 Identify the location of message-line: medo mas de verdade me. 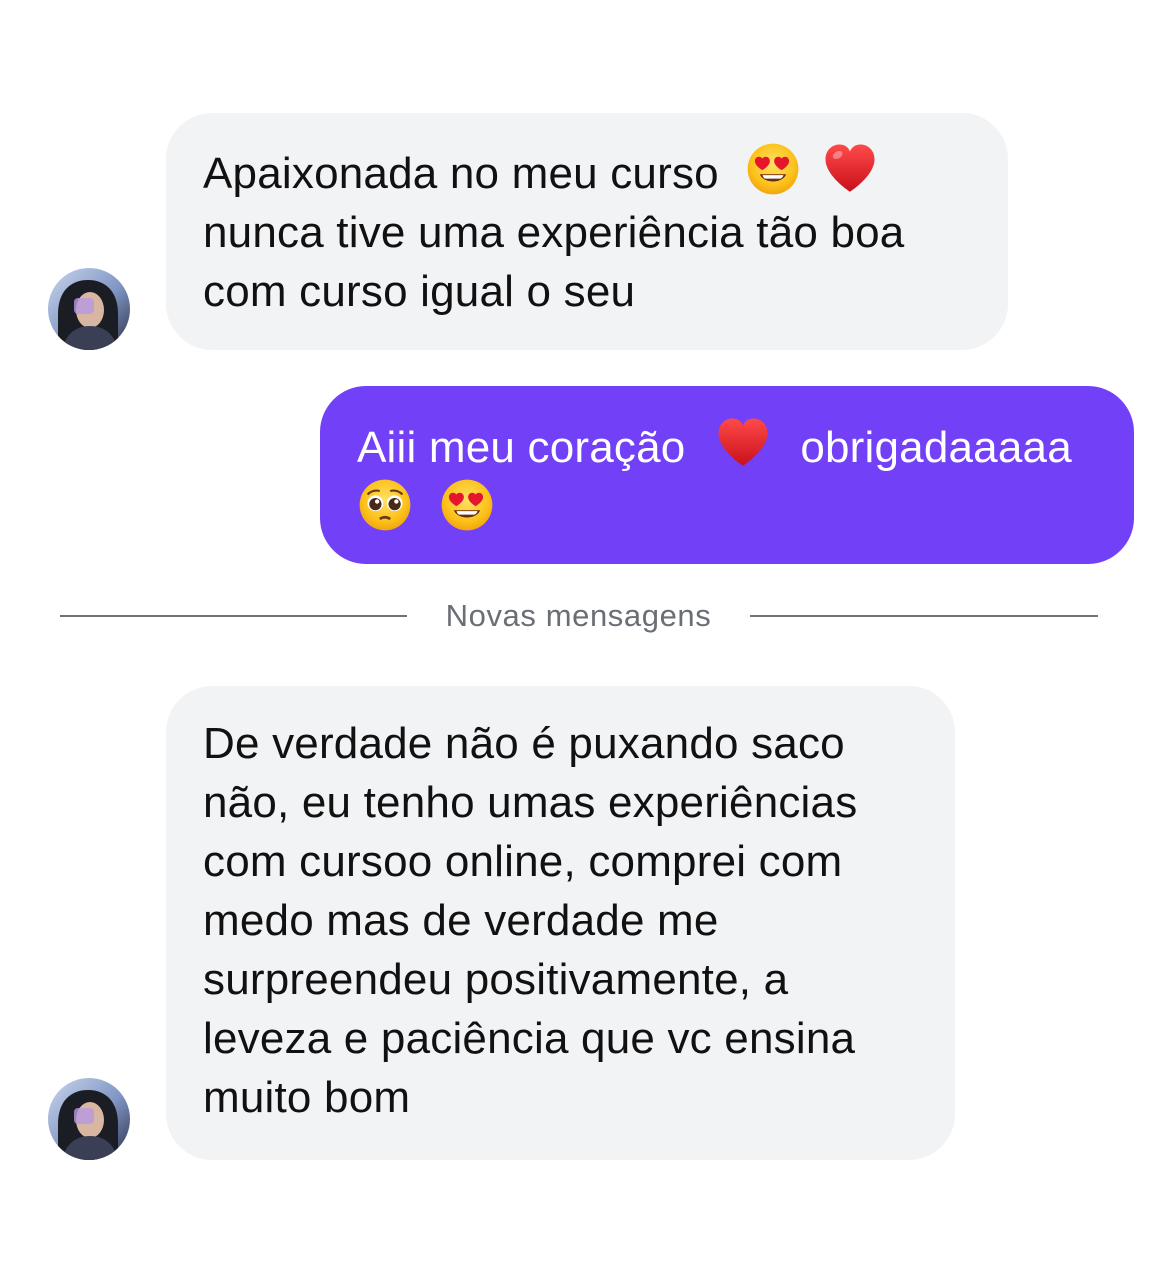
(461, 920).